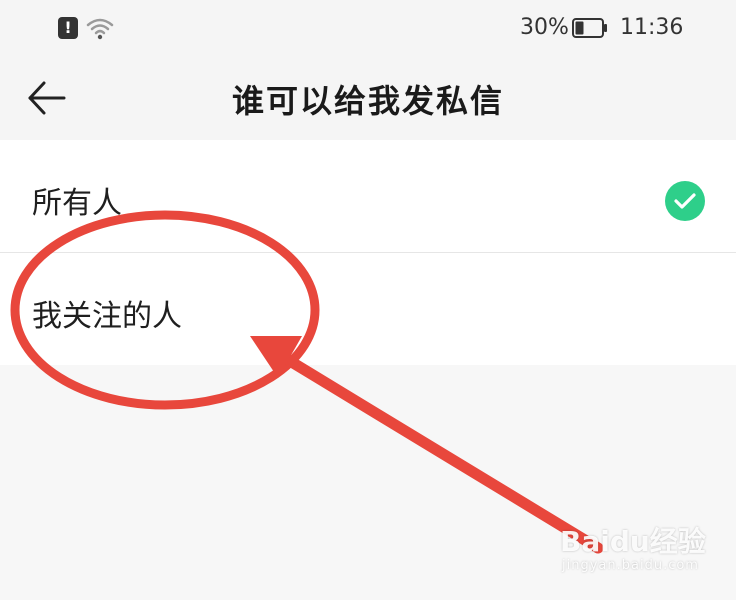 The width and height of the screenshot is (736, 600). I want to click on battery-percent: 30%, so click(544, 27).